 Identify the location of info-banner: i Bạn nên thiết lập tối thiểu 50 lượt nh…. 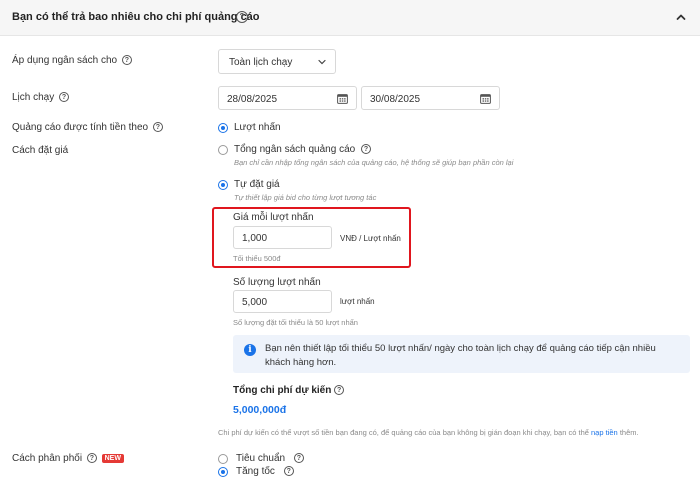
(461, 354).